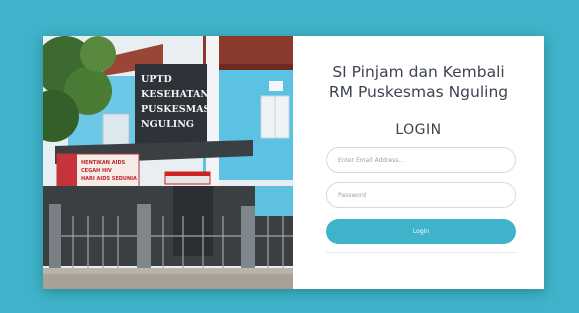 This screenshot has width=579, height=313. Describe the element at coordinates (421, 160) in the screenshot. I see `email-input` at that location.